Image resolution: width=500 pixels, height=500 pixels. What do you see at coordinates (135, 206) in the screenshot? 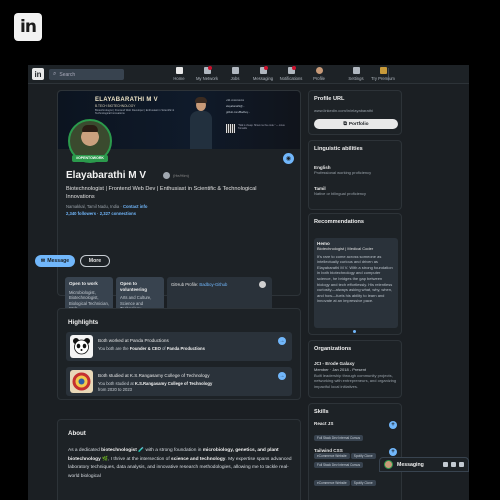
I see `contact-info-link: Contact info` at bounding box center [135, 206].